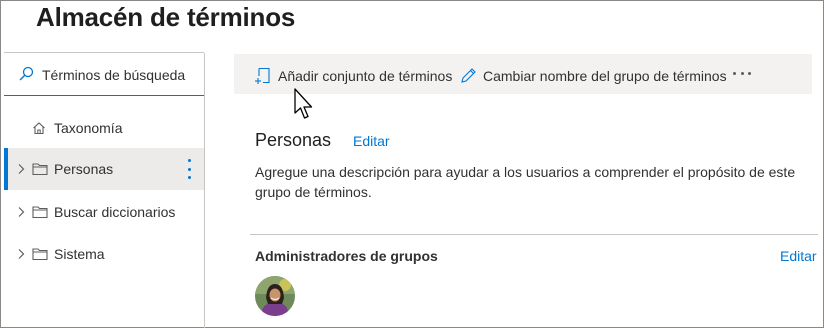 This screenshot has height=328, width=824. I want to click on rename-group-label: Cambiar nombre del grupo de términos, so click(605, 76).